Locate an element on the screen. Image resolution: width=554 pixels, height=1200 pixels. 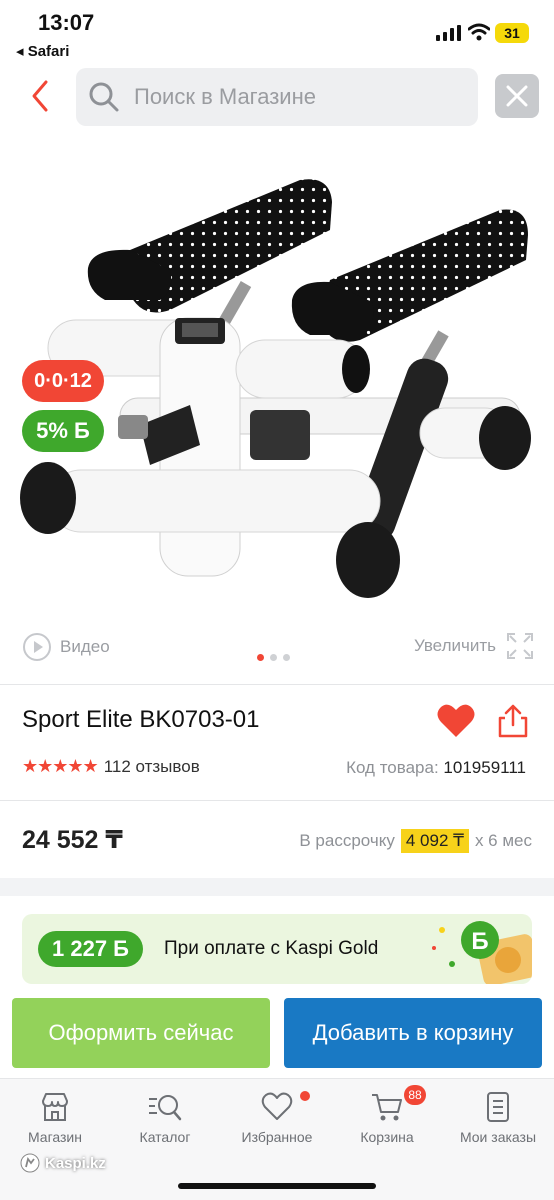
cart-count-badge: 88 is located at coordinates (415, 1095).